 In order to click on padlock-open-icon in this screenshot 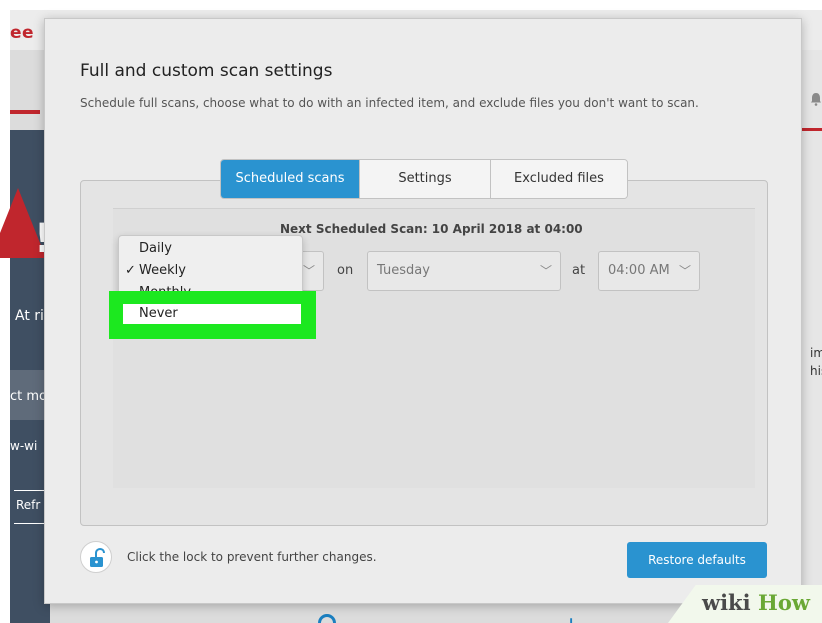, I will do `click(97, 557)`.